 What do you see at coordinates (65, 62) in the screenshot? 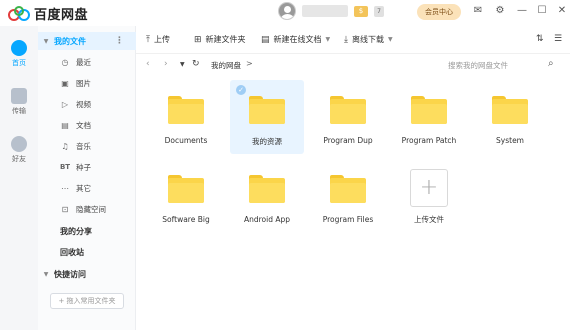
I see `clock-icon: ◷` at bounding box center [65, 62].